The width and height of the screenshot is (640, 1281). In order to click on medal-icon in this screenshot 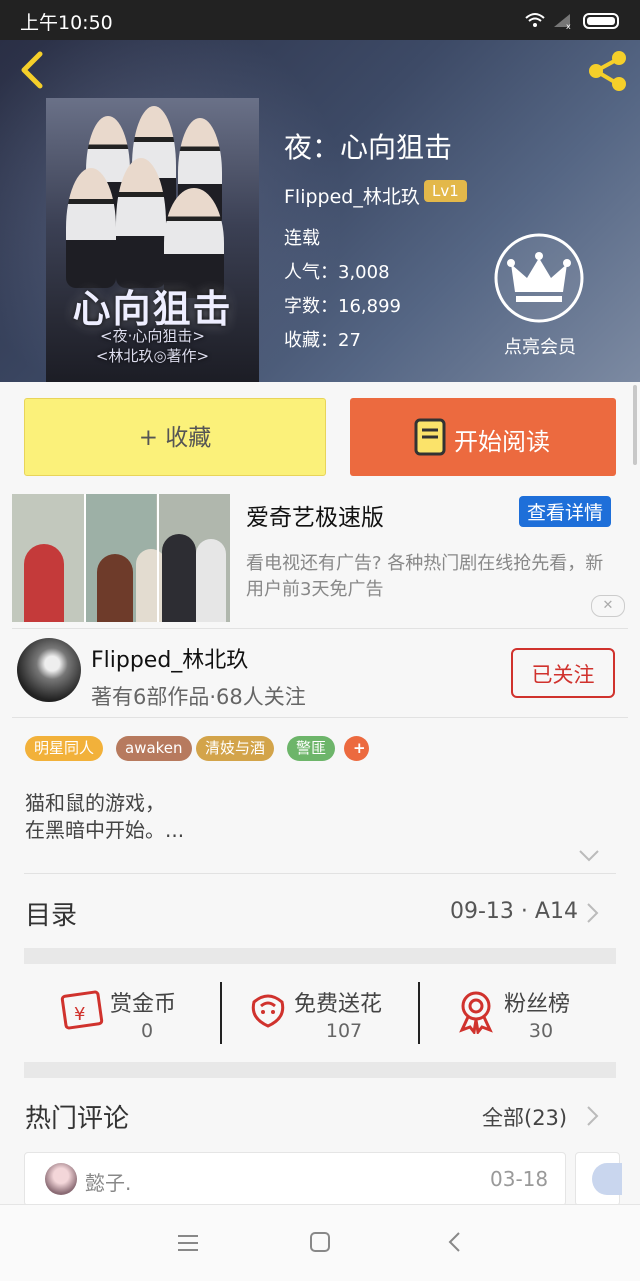, I will do `click(476, 1014)`.